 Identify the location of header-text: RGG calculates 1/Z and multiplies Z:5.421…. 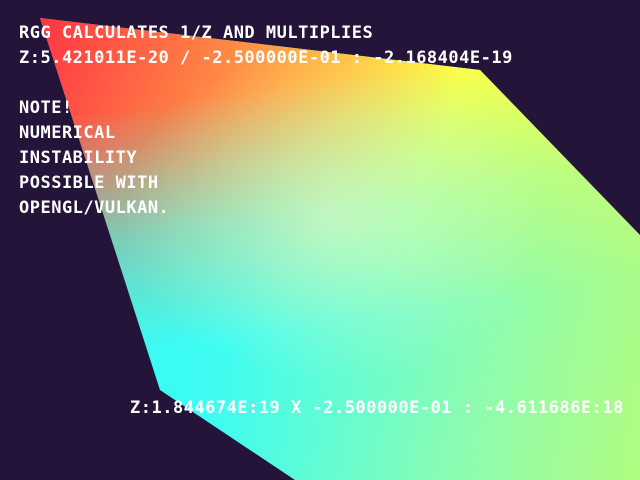
(266, 46).